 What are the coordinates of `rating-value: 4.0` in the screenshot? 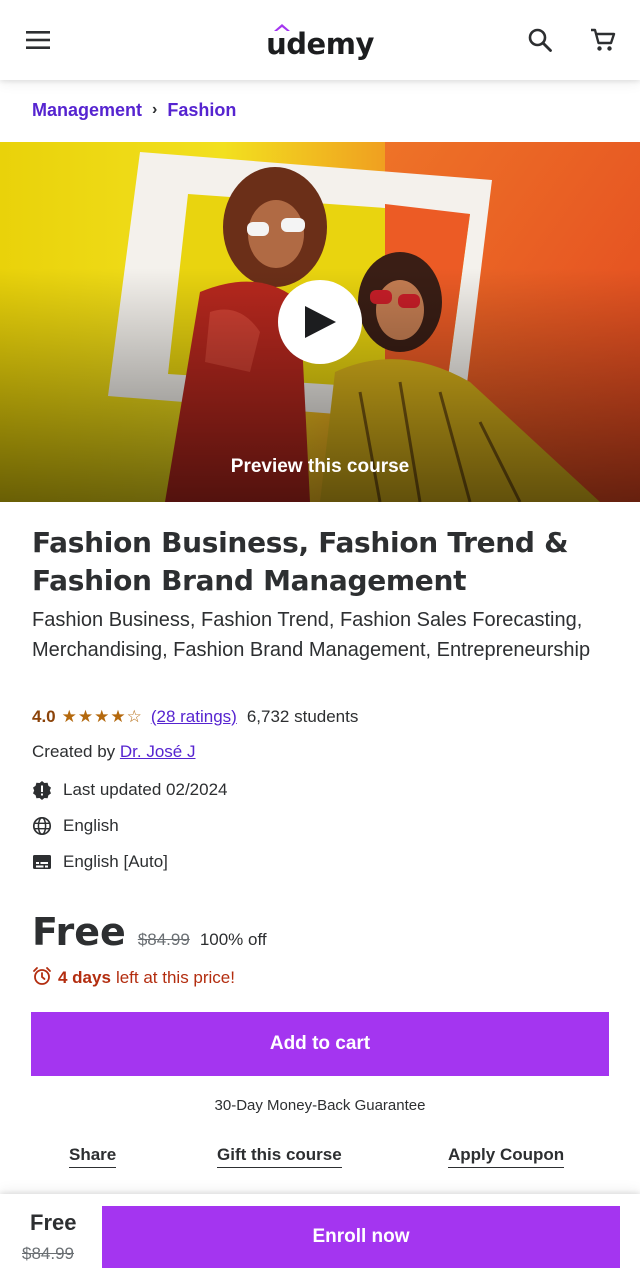 It's located at (44, 716).